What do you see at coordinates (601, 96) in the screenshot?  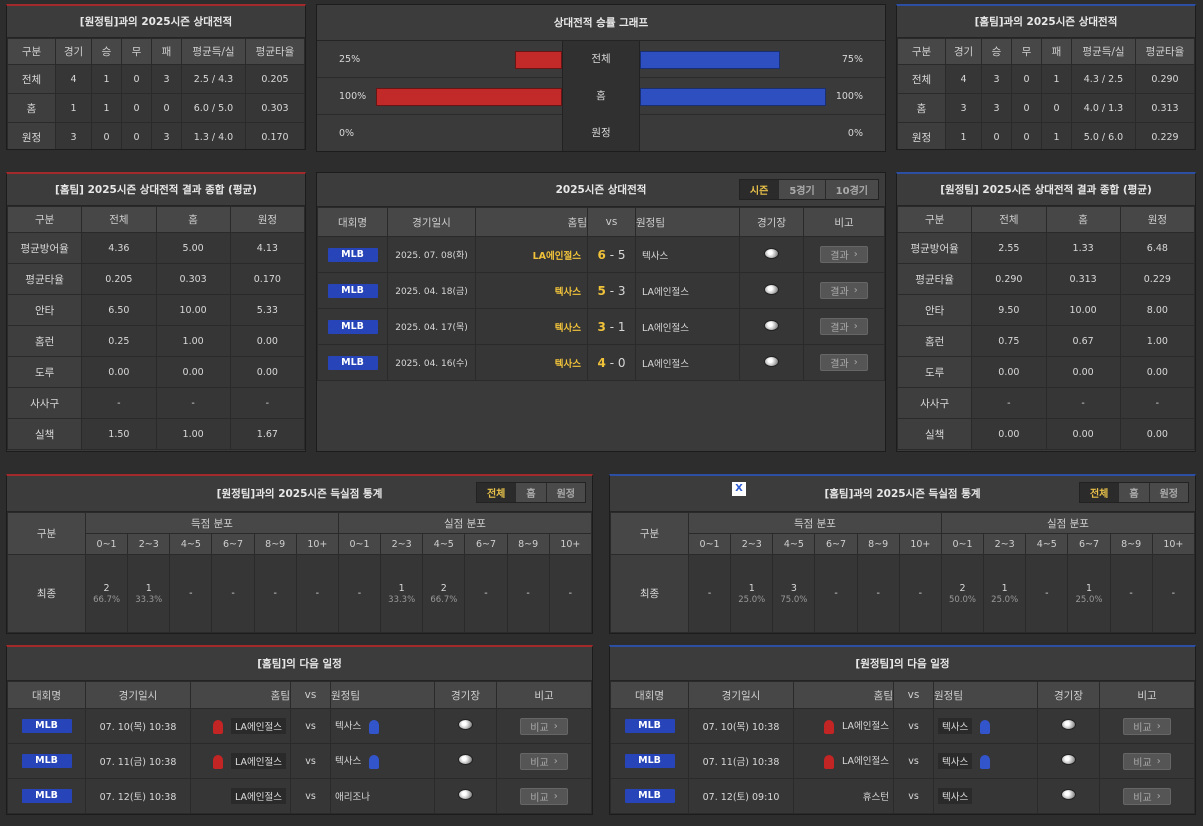 I see `graph-row-label: 홈` at bounding box center [601, 96].